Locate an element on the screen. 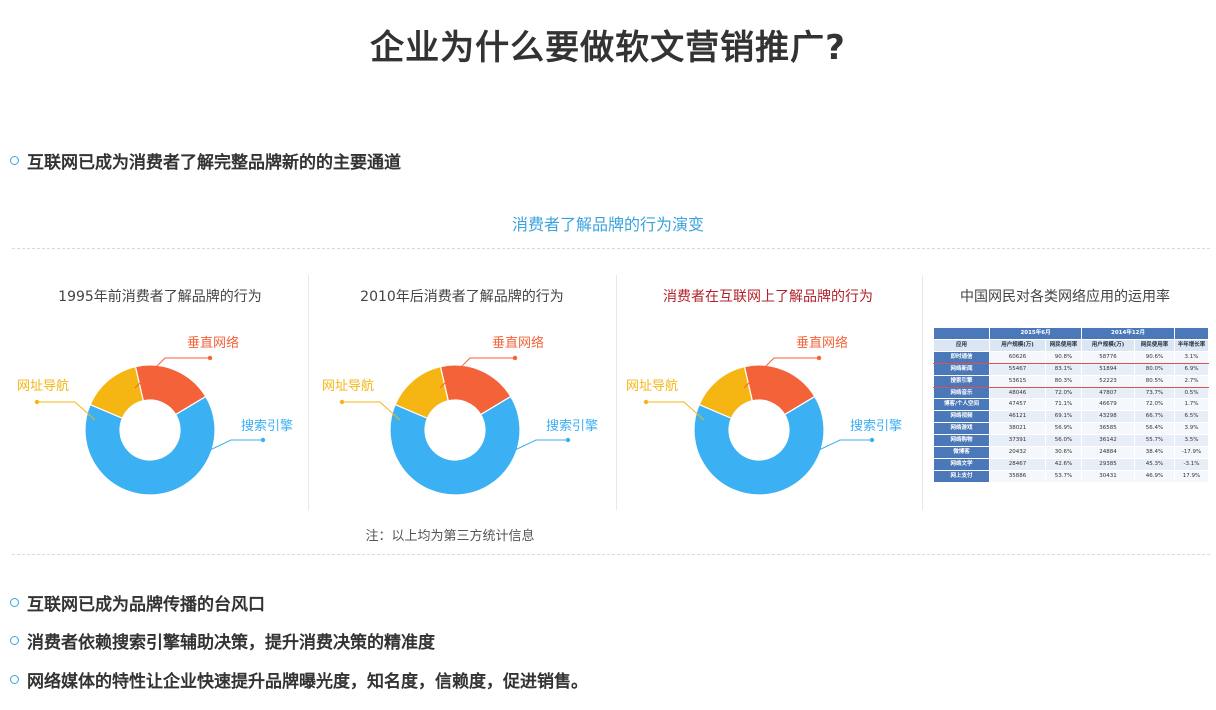 Image resolution: width=1216 pixels, height=710 pixels. table-cell: 37391 is located at coordinates (1017, 441).